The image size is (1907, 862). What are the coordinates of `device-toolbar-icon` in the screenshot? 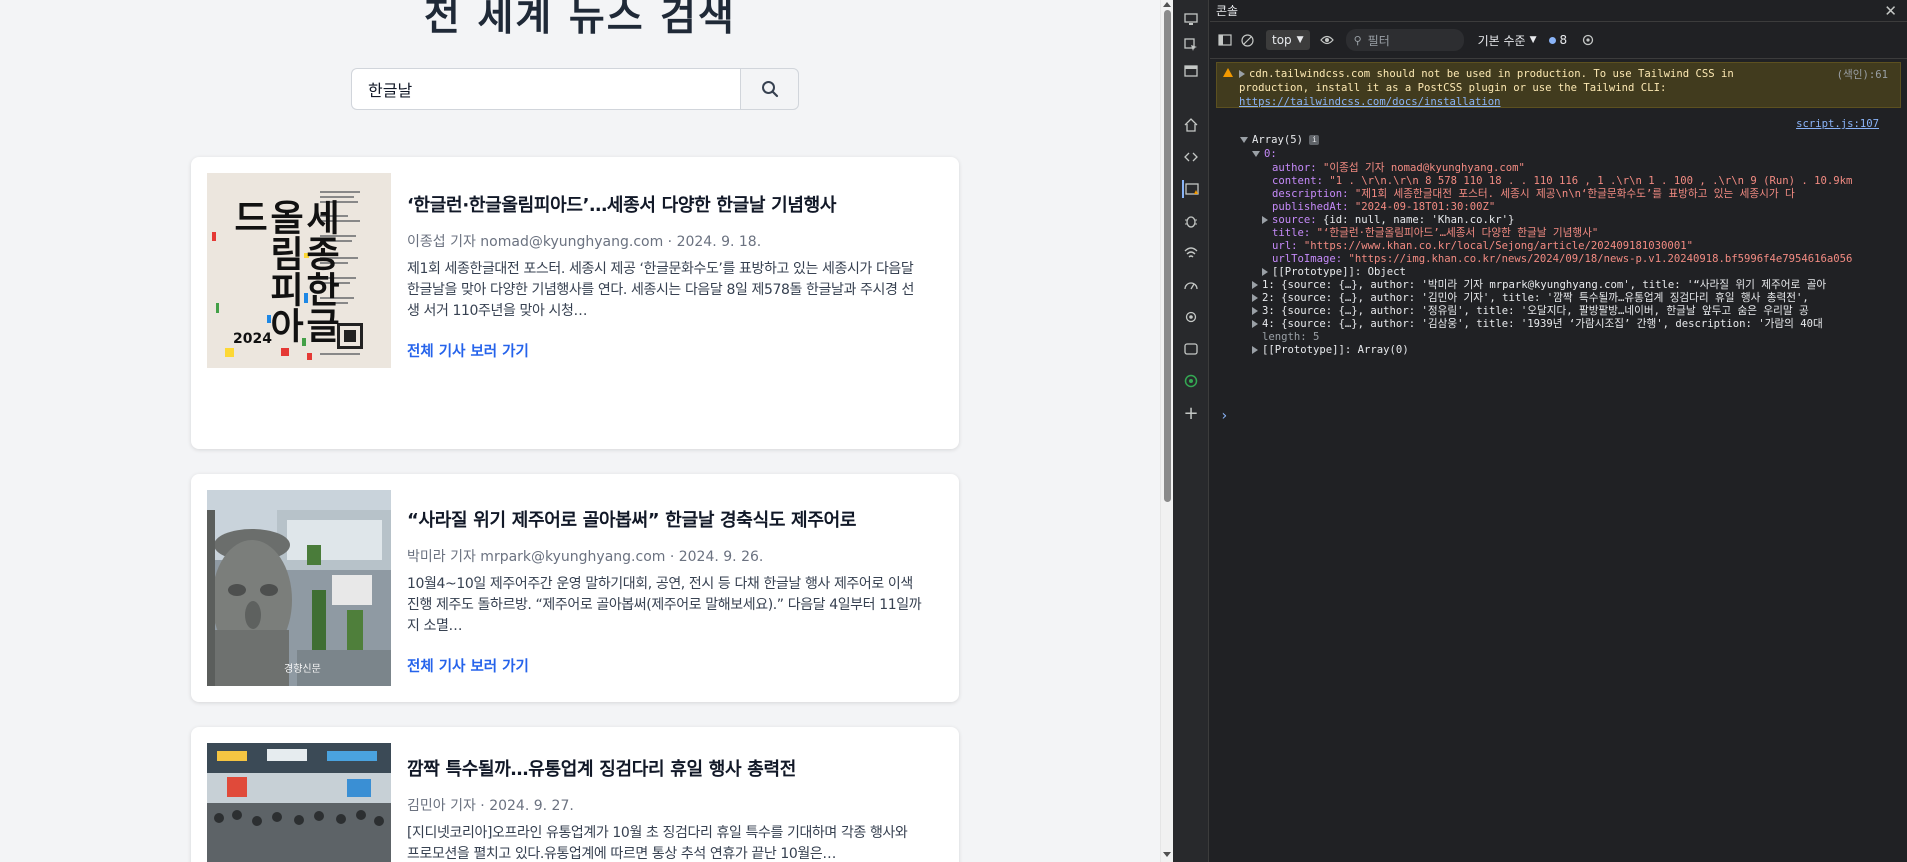 It's located at (1191, 19).